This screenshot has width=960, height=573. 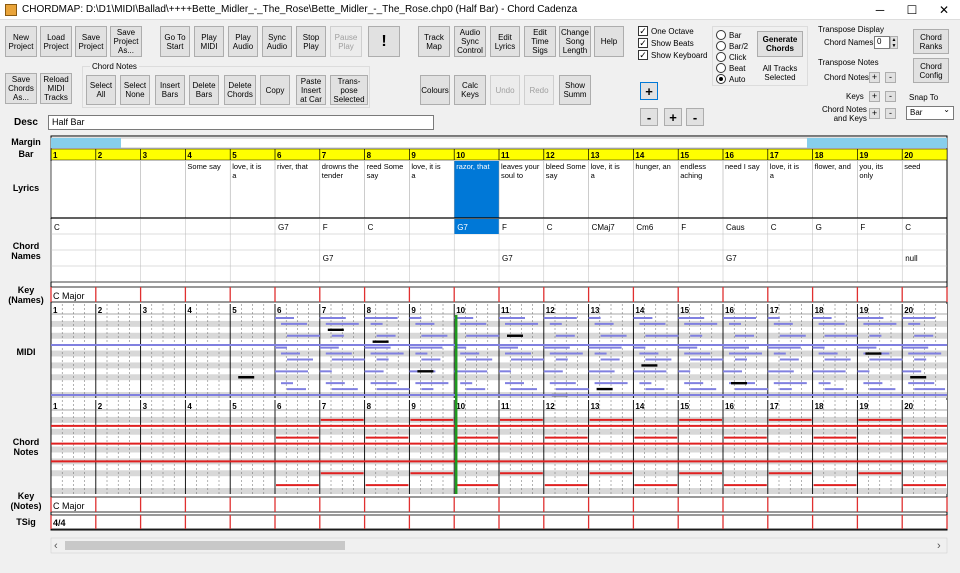 I want to click on bar-number: 19, so click(x=863, y=155).